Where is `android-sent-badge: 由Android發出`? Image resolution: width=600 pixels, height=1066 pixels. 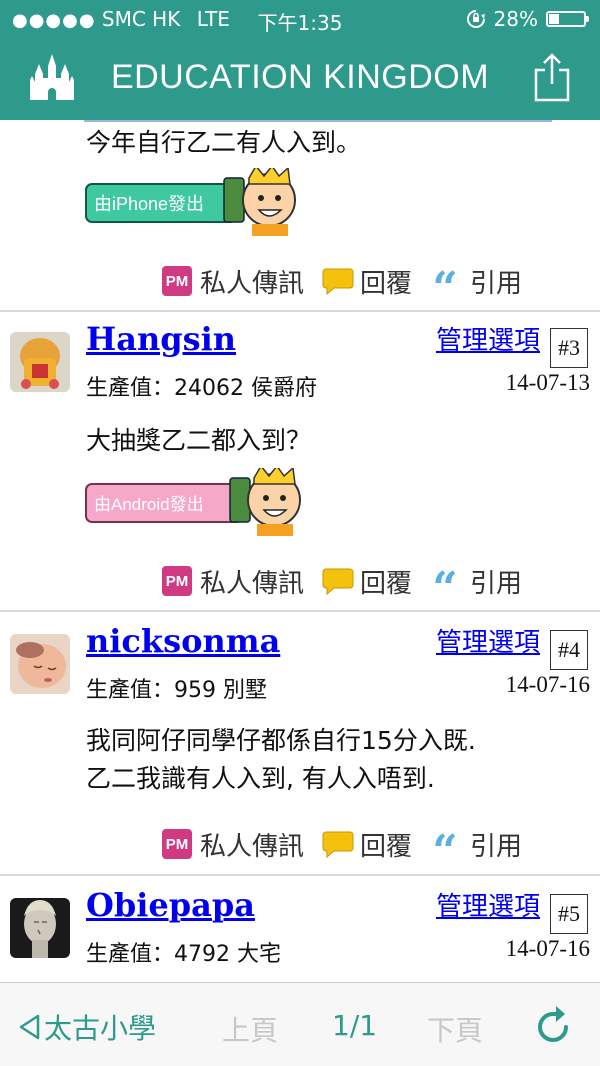
android-sent-badge: 由Android發出 is located at coordinates (193, 502).